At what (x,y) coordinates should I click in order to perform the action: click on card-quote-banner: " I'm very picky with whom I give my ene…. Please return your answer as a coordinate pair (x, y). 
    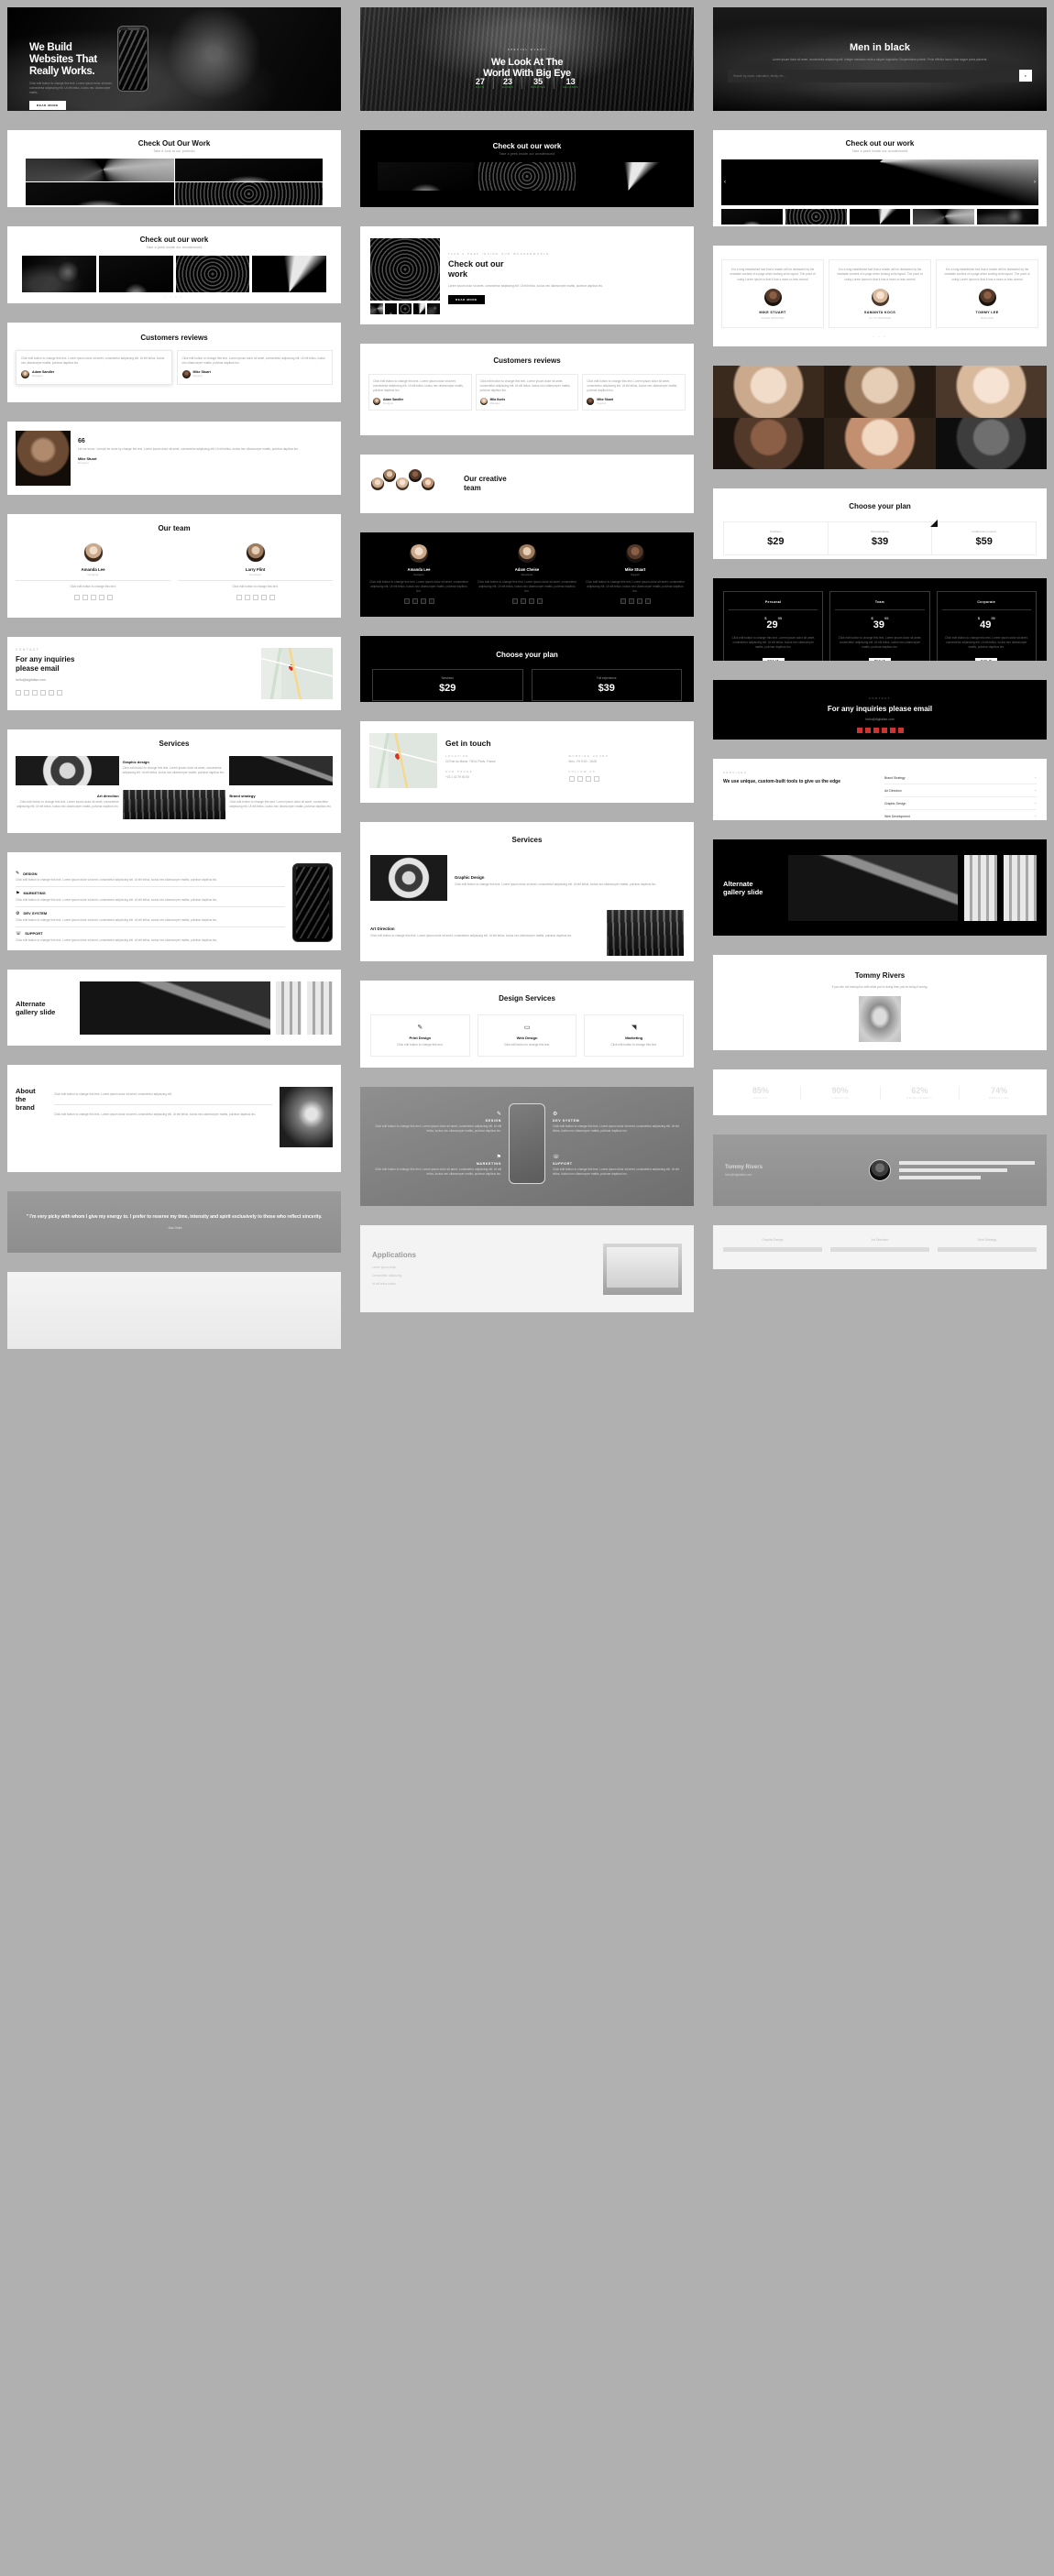
    Looking at the image, I should click on (174, 1222).